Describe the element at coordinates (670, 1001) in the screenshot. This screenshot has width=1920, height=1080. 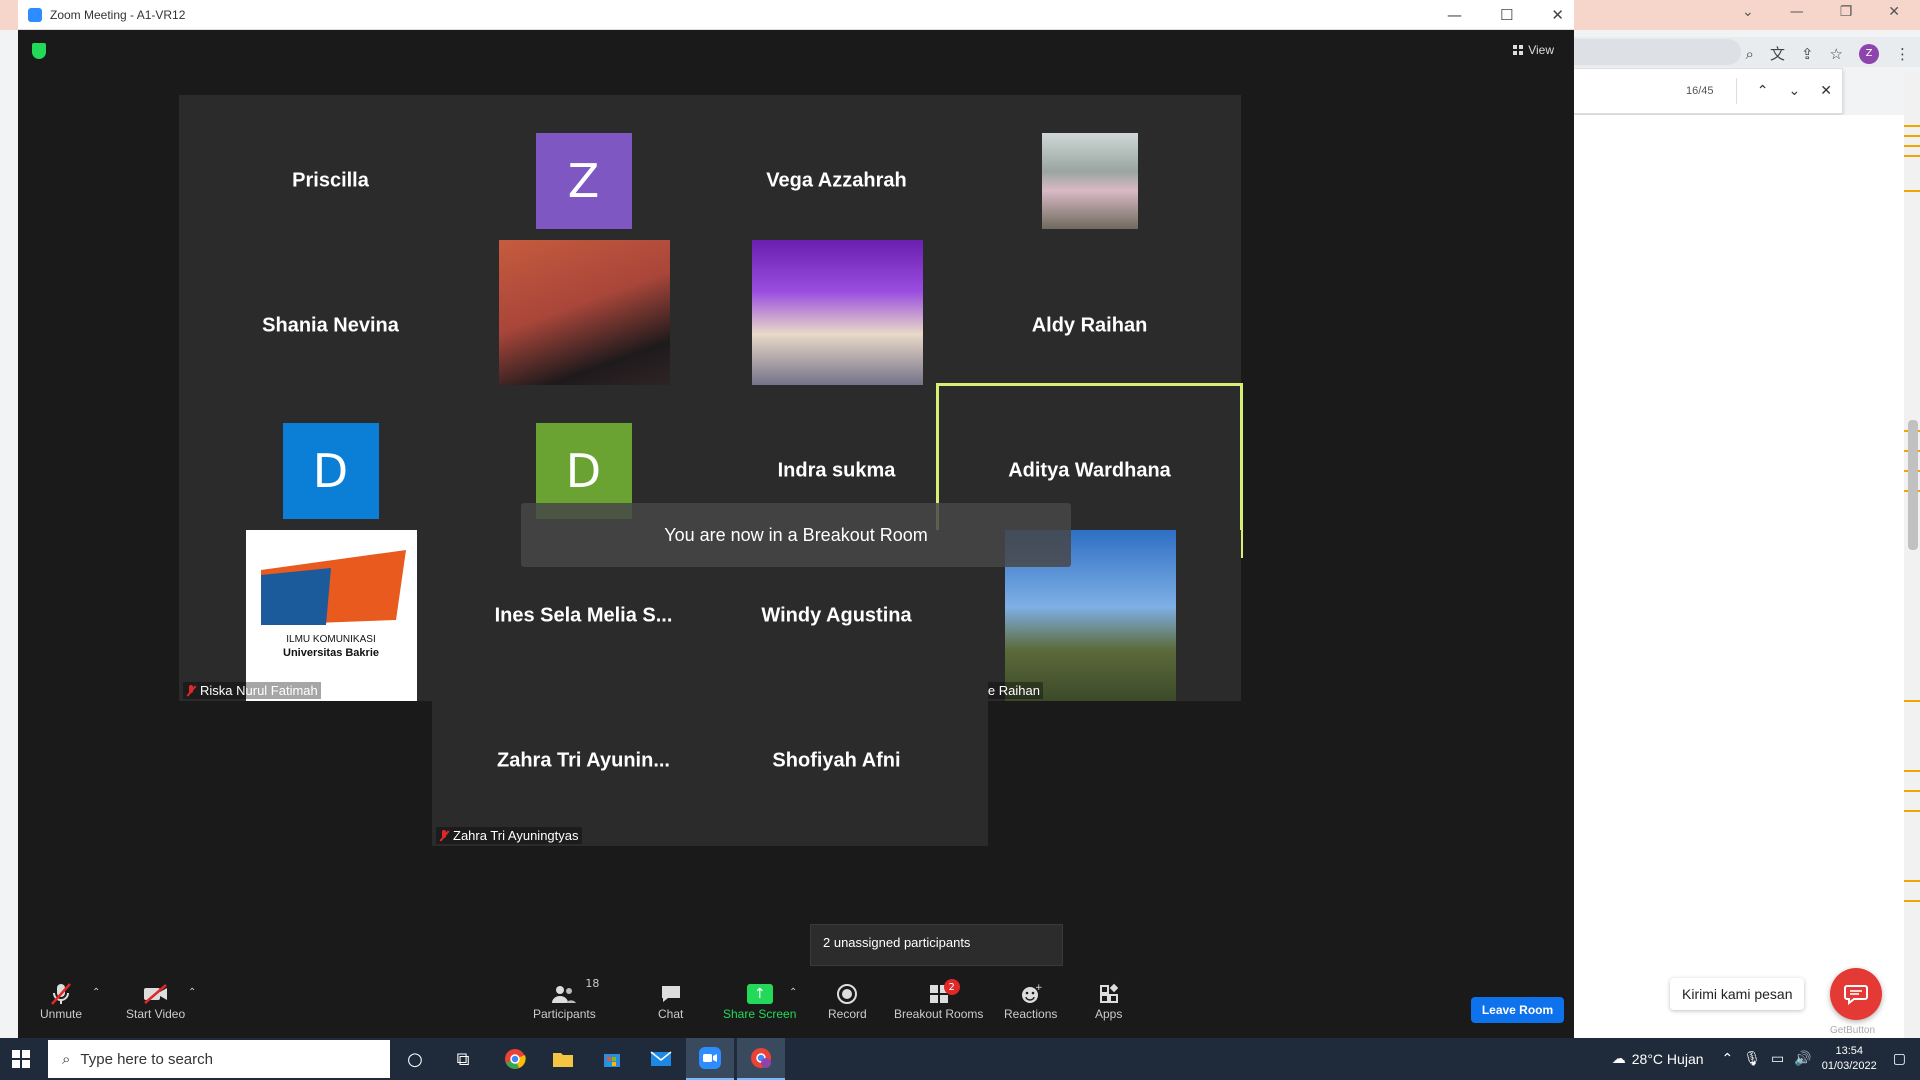
I see `chat-button: Chat` at that location.